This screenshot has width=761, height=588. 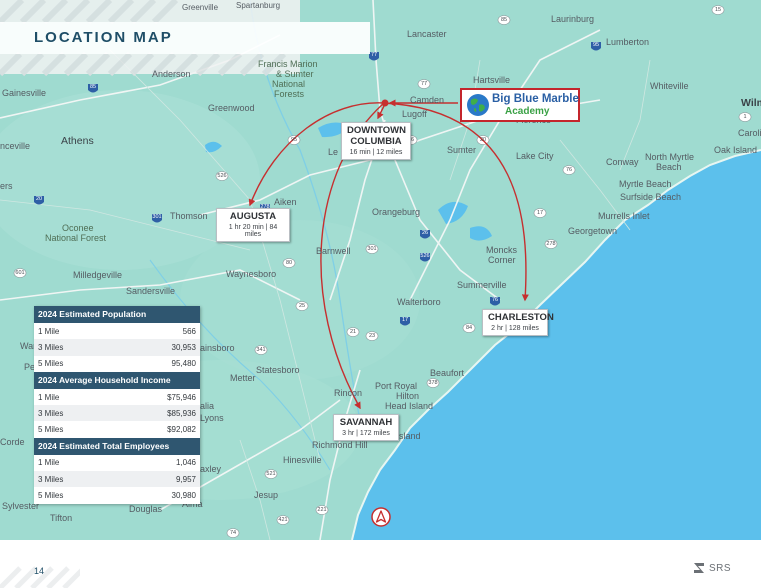 What do you see at coordinates (285, 202) in the screenshot?
I see `place-label: Aiken` at bounding box center [285, 202].